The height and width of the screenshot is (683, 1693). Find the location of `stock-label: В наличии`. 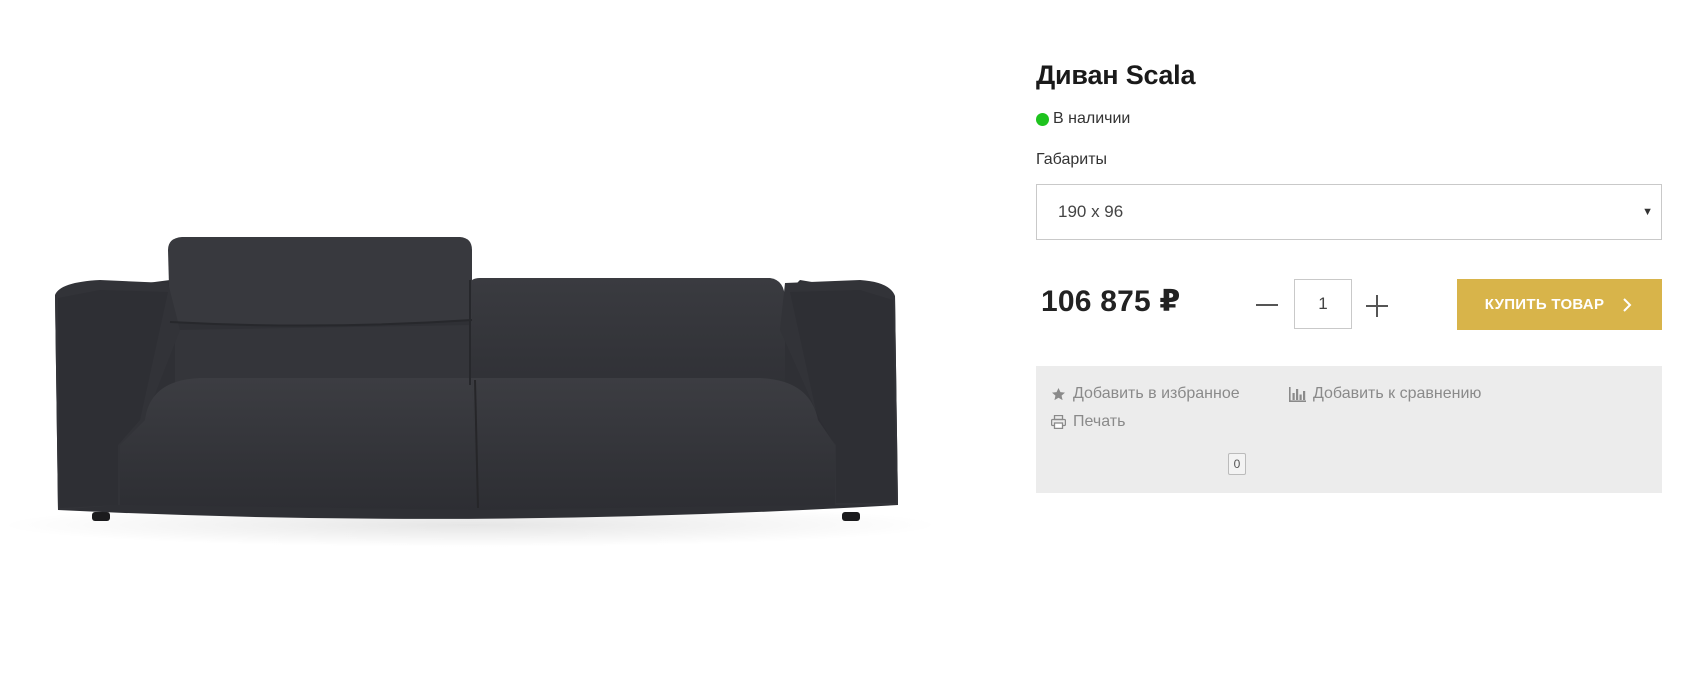

stock-label: В наличии is located at coordinates (1092, 118).